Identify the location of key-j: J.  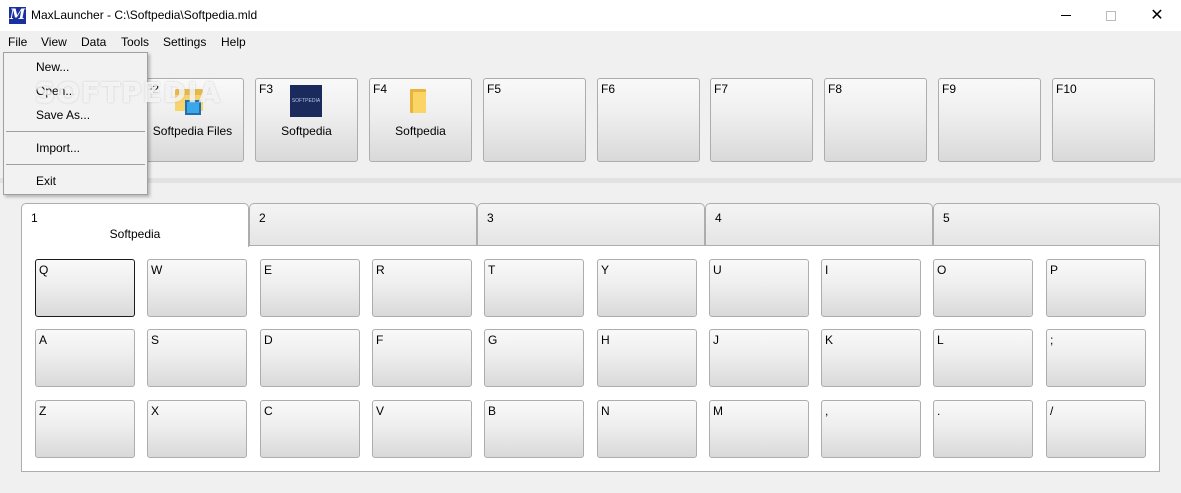
(759, 358).